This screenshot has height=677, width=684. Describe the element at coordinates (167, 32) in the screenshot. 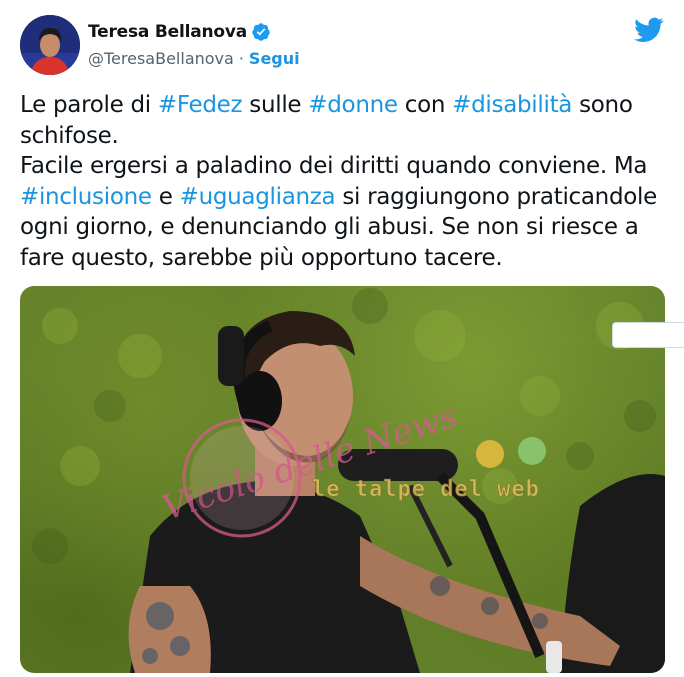

I see `author-name: Teresa Bellanova` at that location.